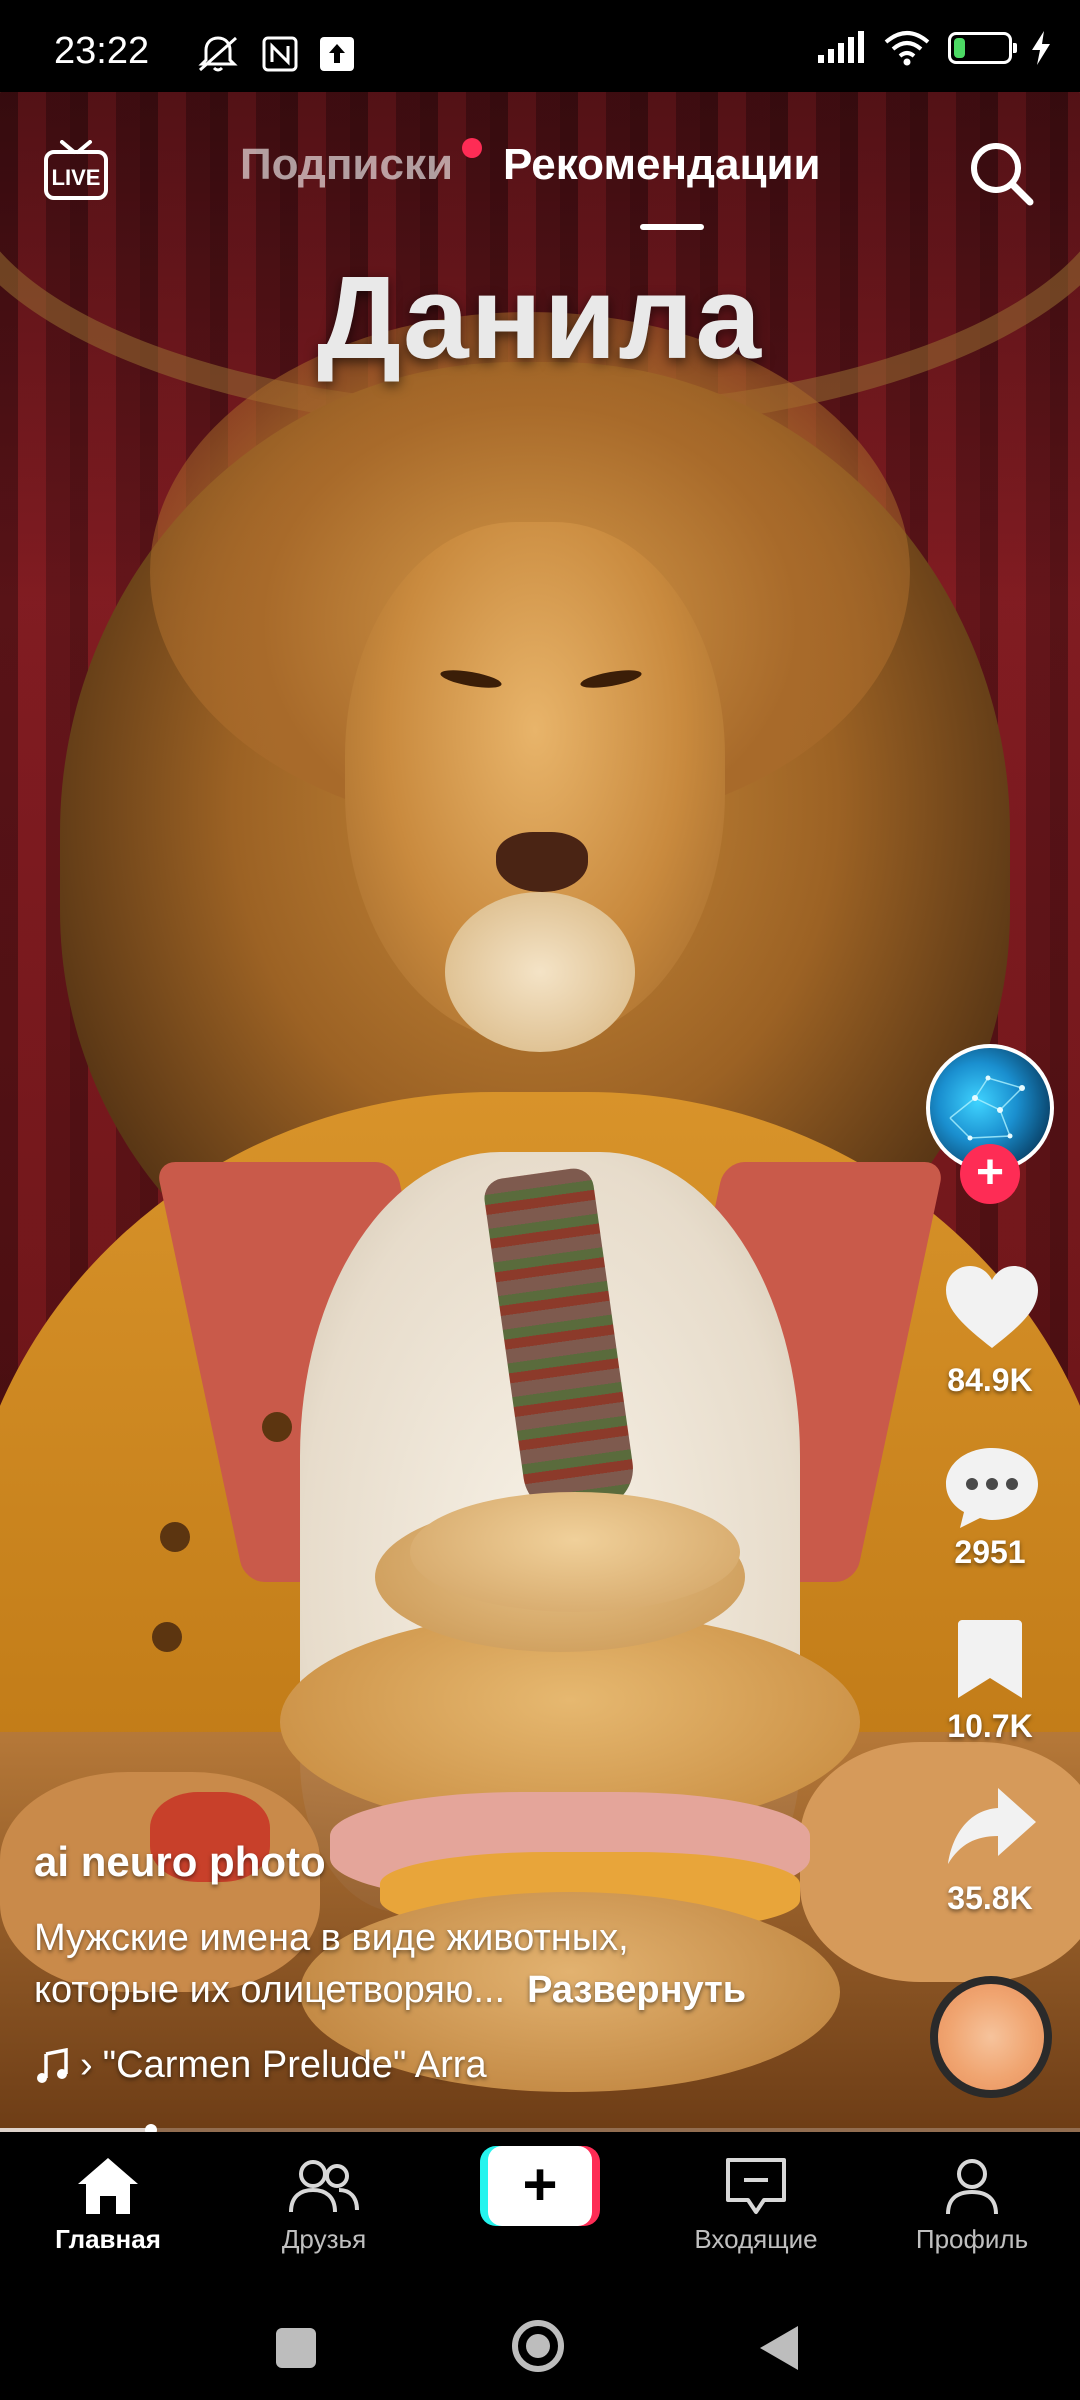 The width and height of the screenshot is (1080, 2400). What do you see at coordinates (324, 2239) in the screenshot?
I see `nav-label: Друзья` at bounding box center [324, 2239].